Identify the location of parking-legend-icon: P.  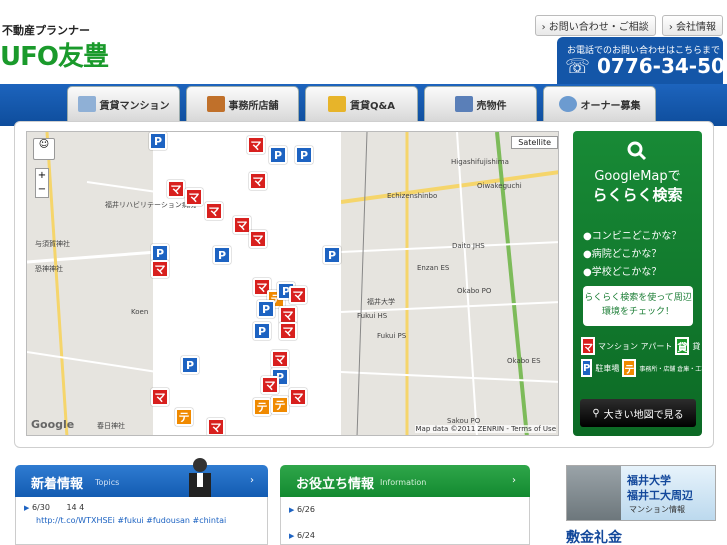
(587, 368).